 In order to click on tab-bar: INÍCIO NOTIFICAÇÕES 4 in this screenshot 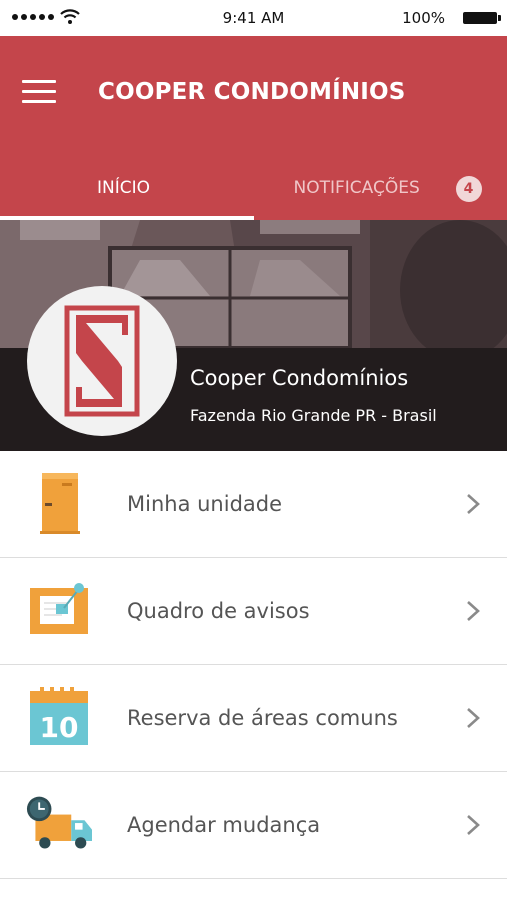, I will do `click(253, 188)`.